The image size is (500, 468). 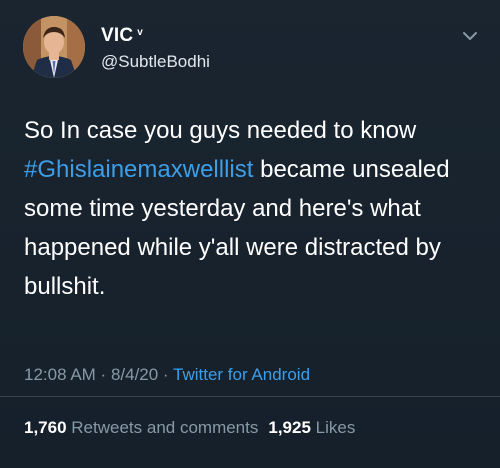 What do you see at coordinates (165, 427) in the screenshot?
I see `retweets-label: Retweets and comments` at bounding box center [165, 427].